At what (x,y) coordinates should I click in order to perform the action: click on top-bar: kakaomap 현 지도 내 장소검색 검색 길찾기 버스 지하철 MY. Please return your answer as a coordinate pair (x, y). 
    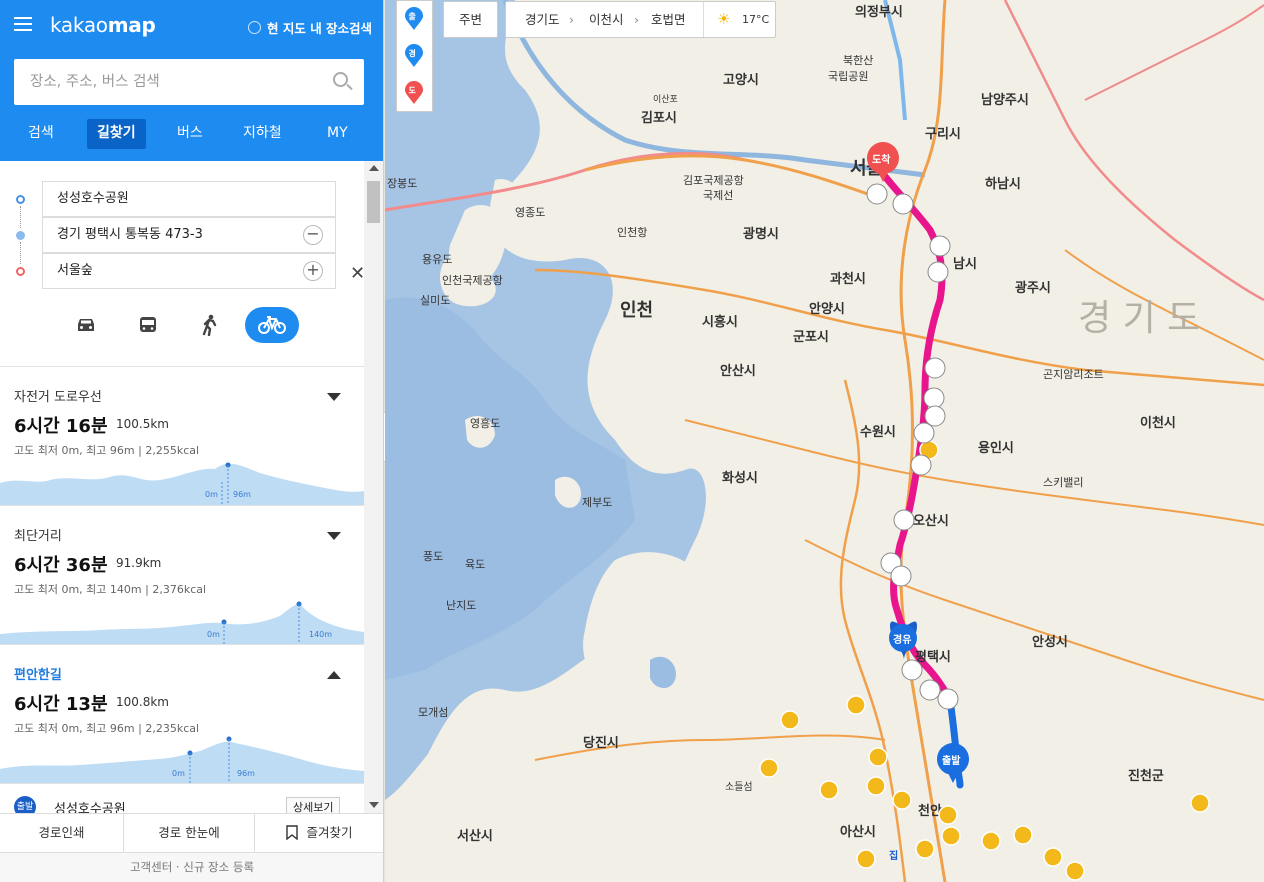
    Looking at the image, I should click on (191, 80).